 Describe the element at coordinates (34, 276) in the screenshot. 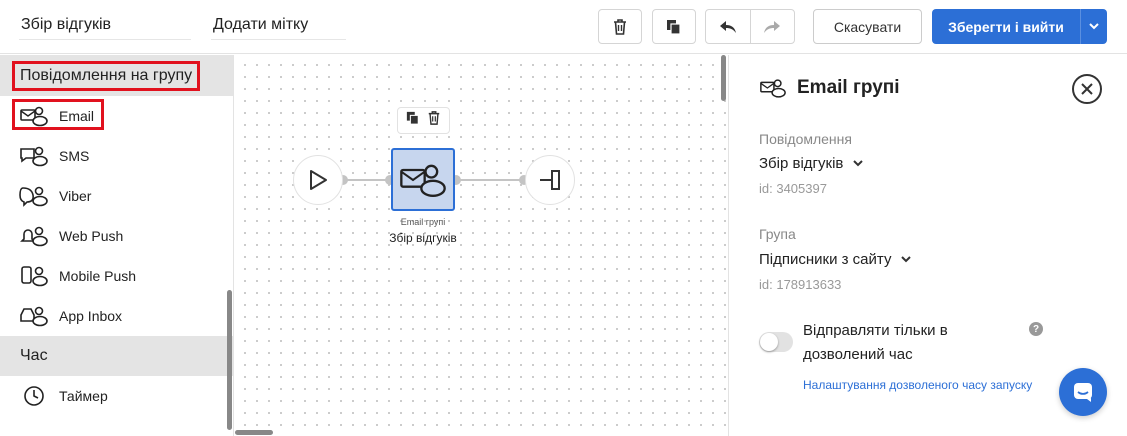

I see `mobilepush-group-icon` at that location.